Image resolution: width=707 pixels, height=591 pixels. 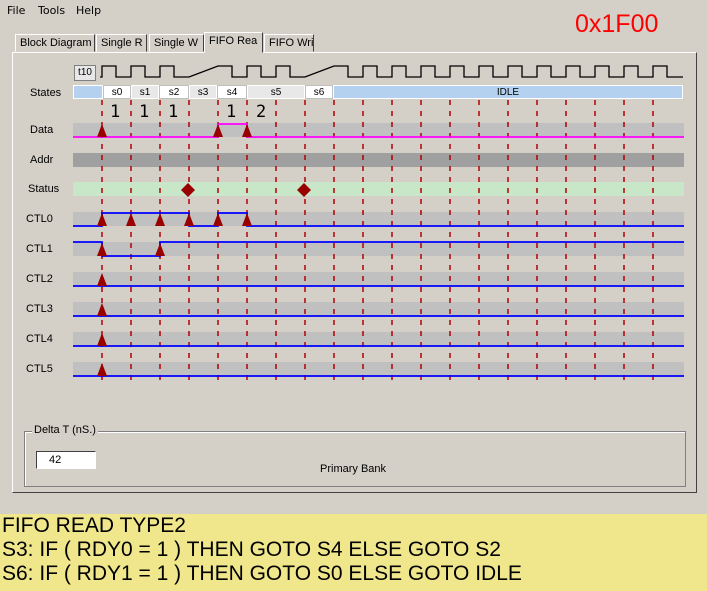 I want to click on tab-fifo-read: FIFO Rea, so click(x=233, y=42).